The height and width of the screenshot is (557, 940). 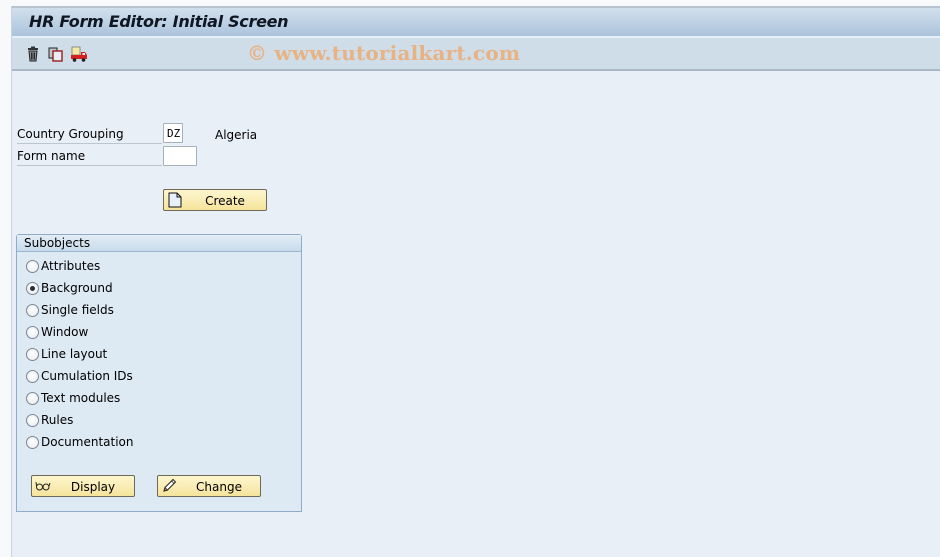 What do you see at coordinates (236, 135) in the screenshot?
I see `country-grouping-description: Algeria` at bounding box center [236, 135].